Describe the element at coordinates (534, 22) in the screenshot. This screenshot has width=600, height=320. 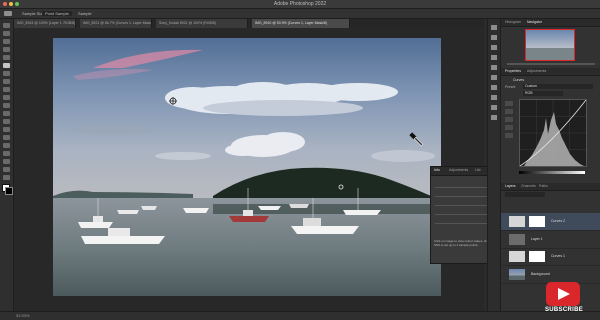
I see `tab-navigator: Navigator` at that location.